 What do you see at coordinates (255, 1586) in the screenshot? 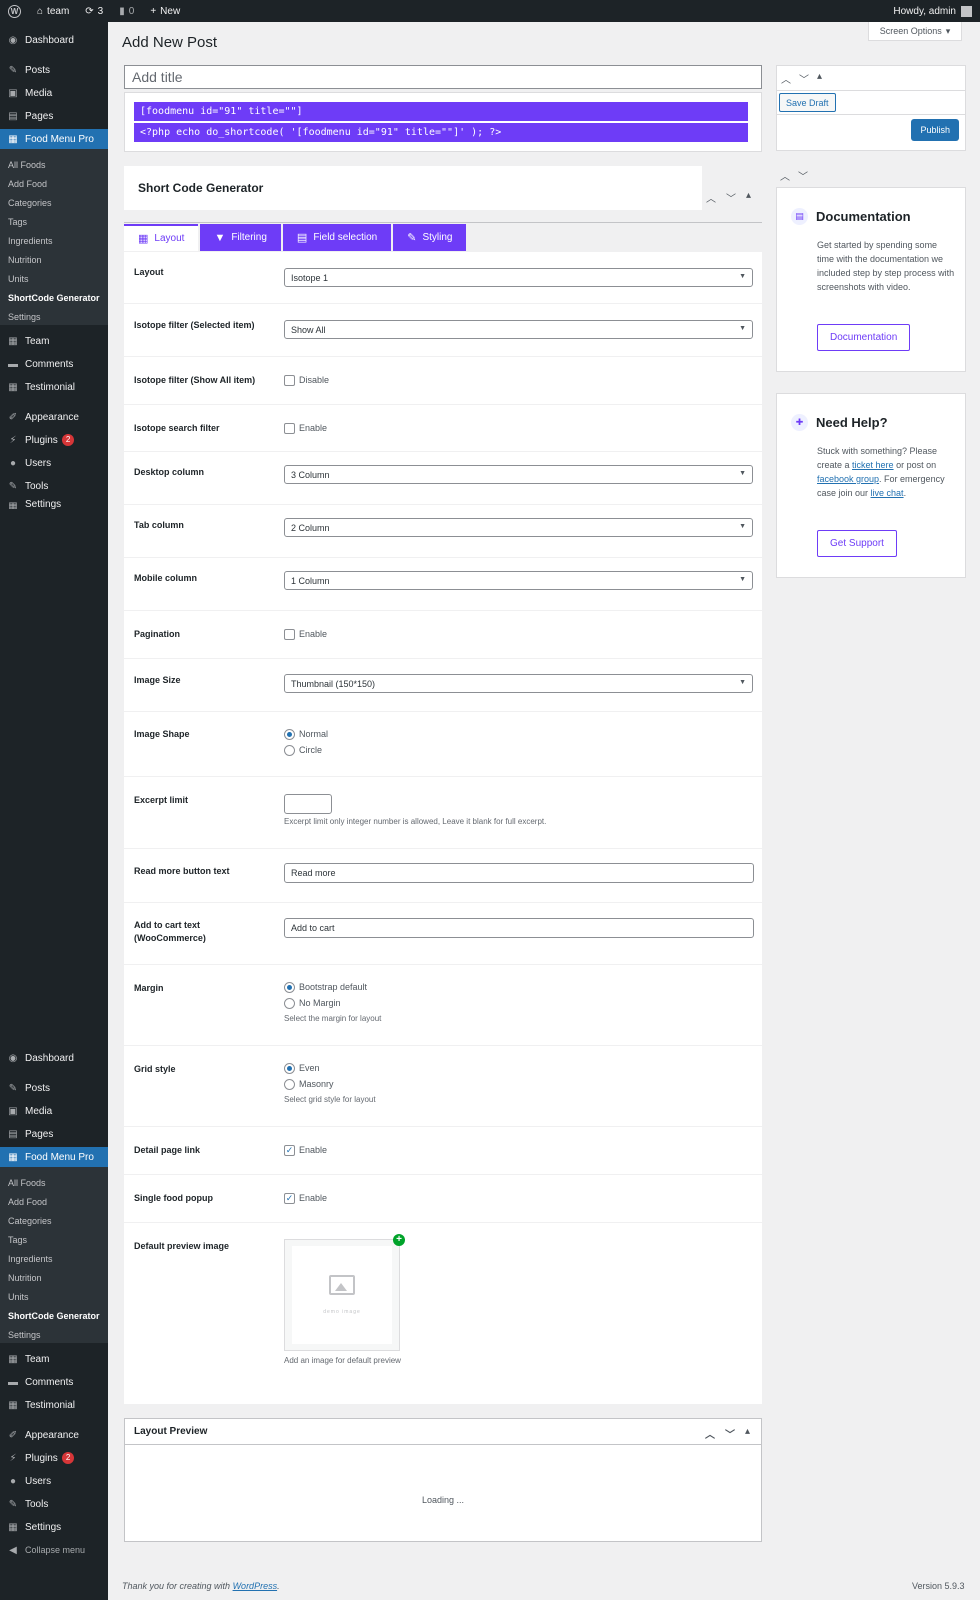
I see `wordpress-link: WordPress` at bounding box center [255, 1586].